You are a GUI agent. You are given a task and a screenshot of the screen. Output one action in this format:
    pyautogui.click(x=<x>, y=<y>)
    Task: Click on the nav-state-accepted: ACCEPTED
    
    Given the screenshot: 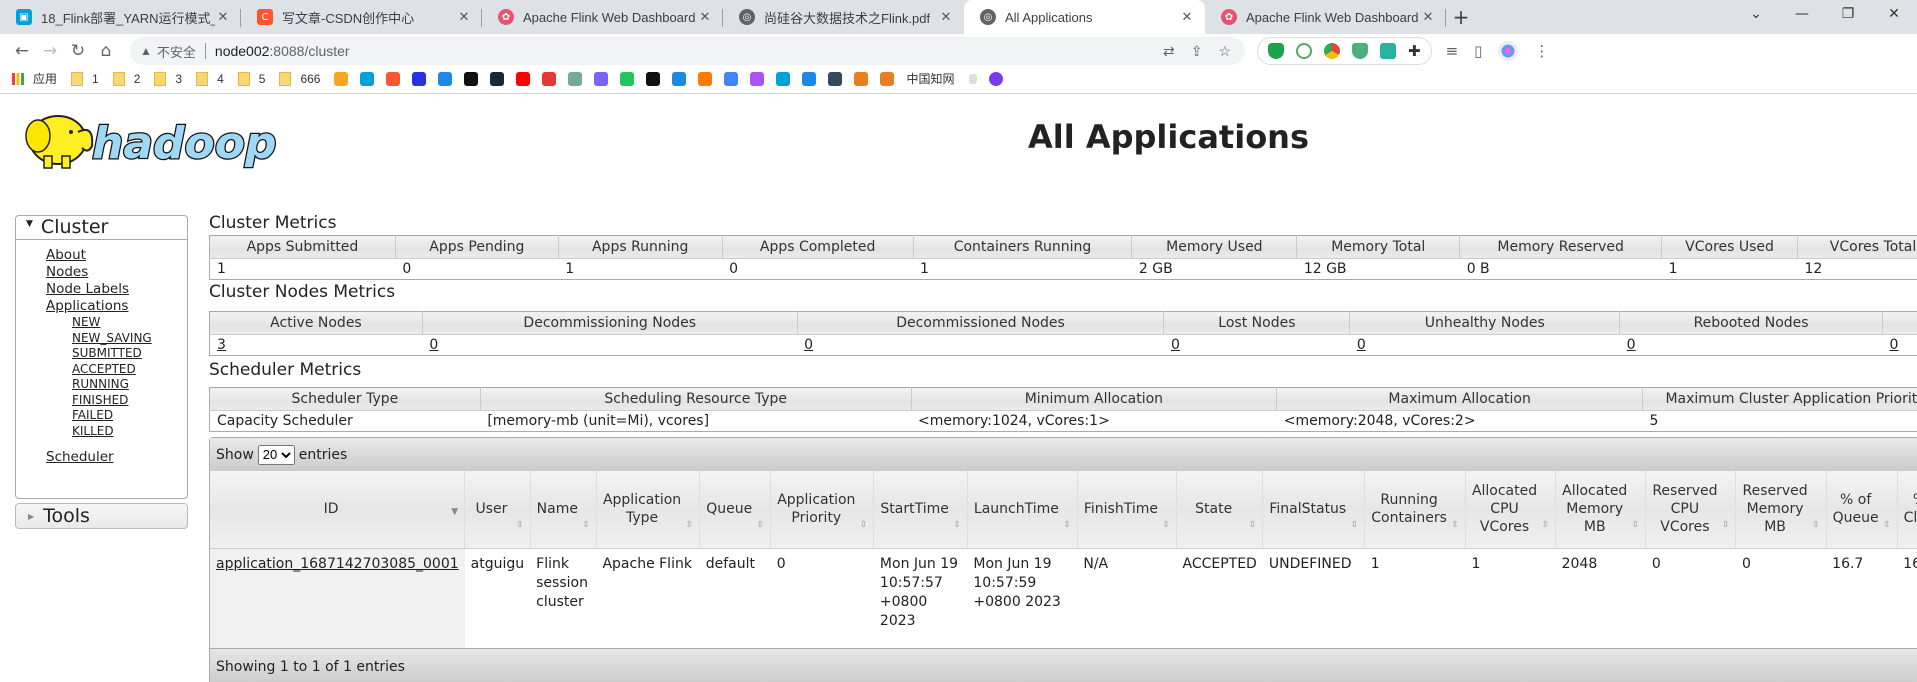 What is the action you would take?
    pyautogui.click(x=129, y=370)
    